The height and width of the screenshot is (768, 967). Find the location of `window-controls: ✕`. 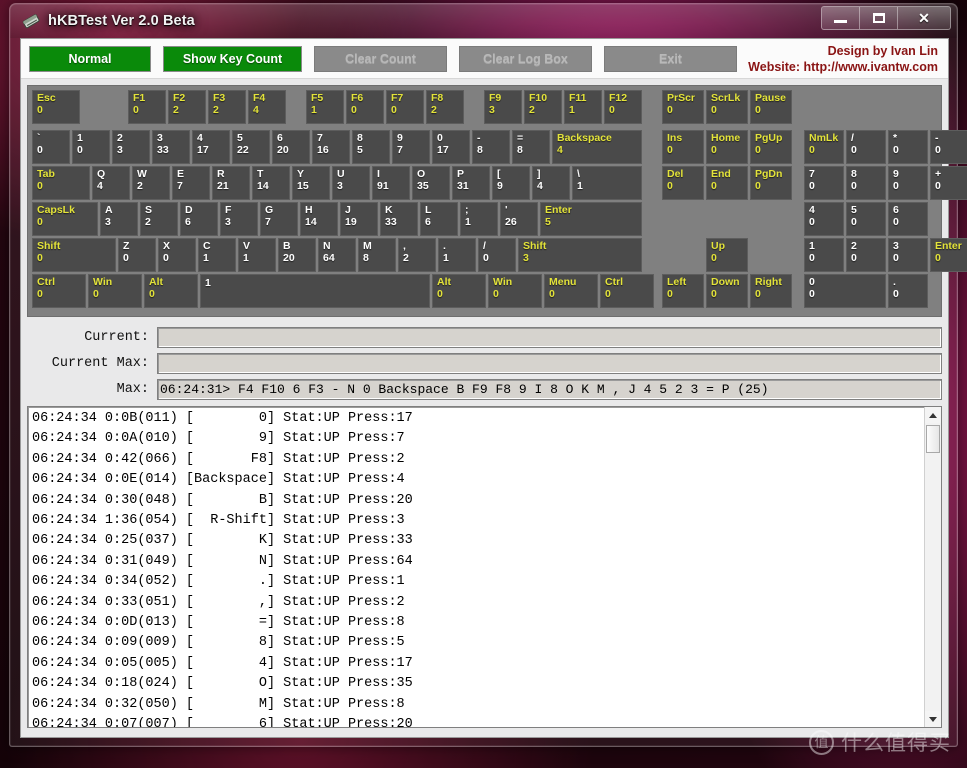

window-controls: ✕ is located at coordinates (886, 18).